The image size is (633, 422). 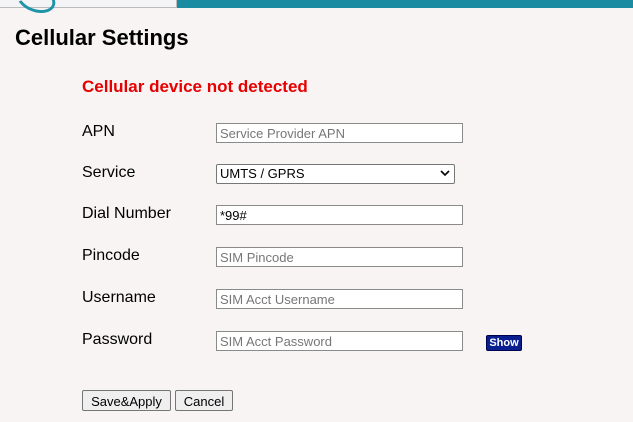 What do you see at coordinates (111, 255) in the screenshot?
I see `pincode-label: Pincode` at bounding box center [111, 255].